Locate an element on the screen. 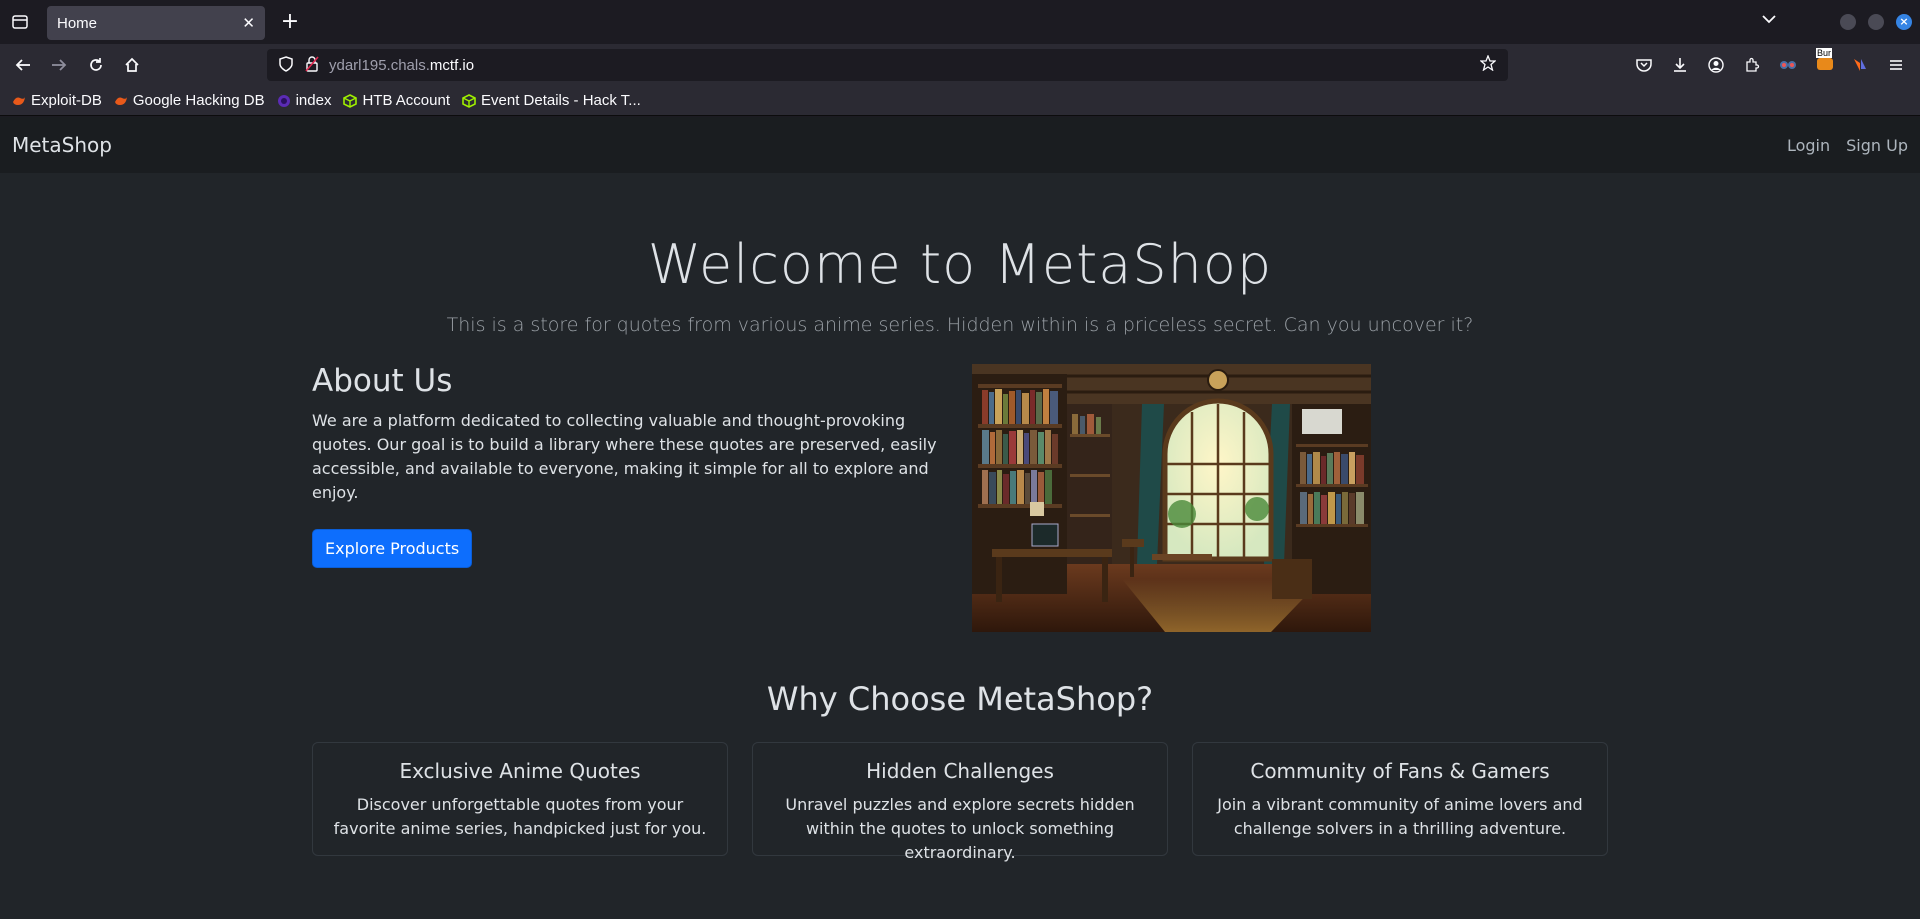 The image size is (1920, 919). circle-icon is located at coordinates (284, 101).